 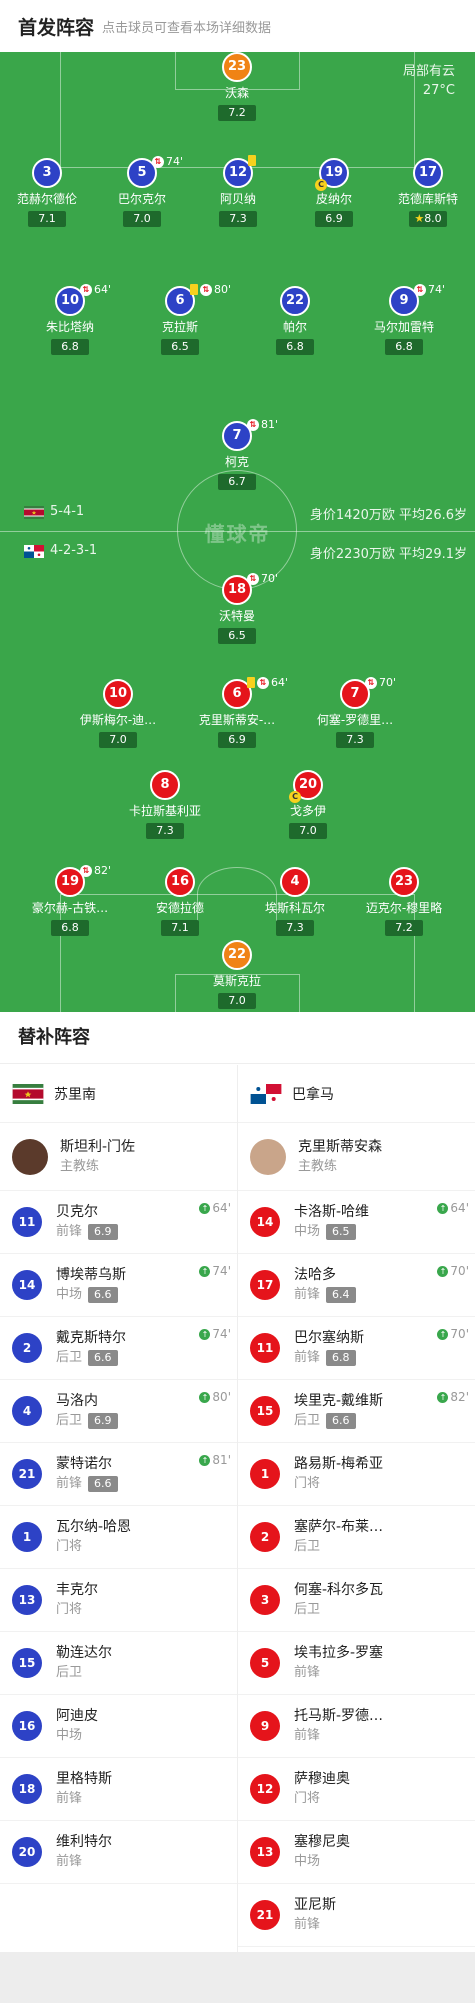 I want to click on sub-player-row: 2 塞萨尔-布莱… 后卫, so click(x=356, y=1537).